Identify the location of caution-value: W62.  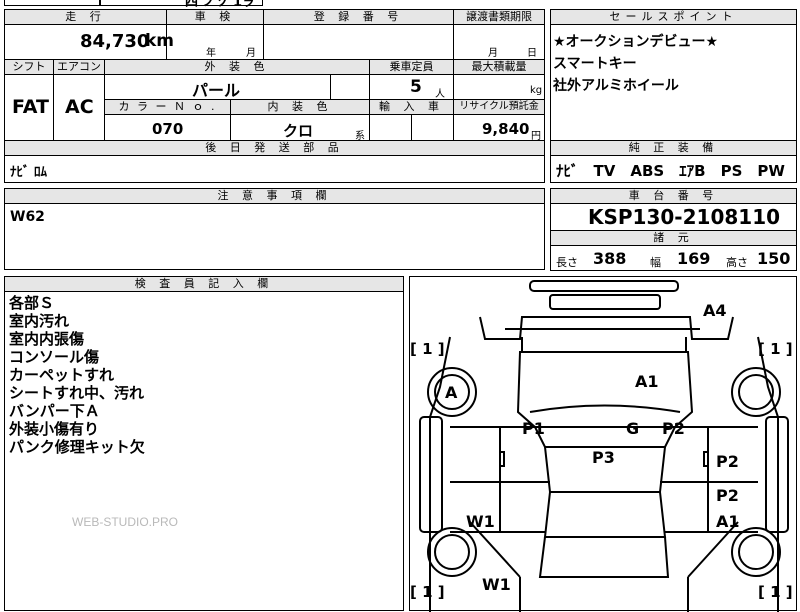
(27, 217).